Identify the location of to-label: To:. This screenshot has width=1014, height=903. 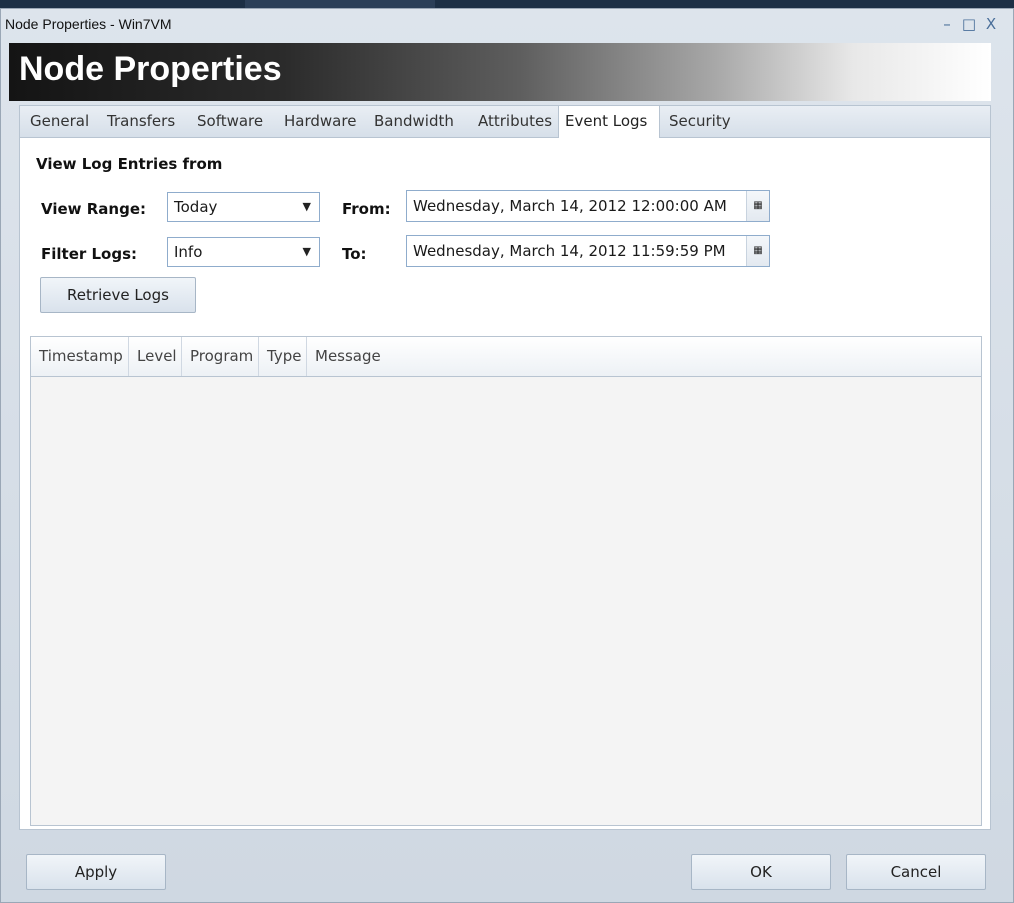
(354, 254).